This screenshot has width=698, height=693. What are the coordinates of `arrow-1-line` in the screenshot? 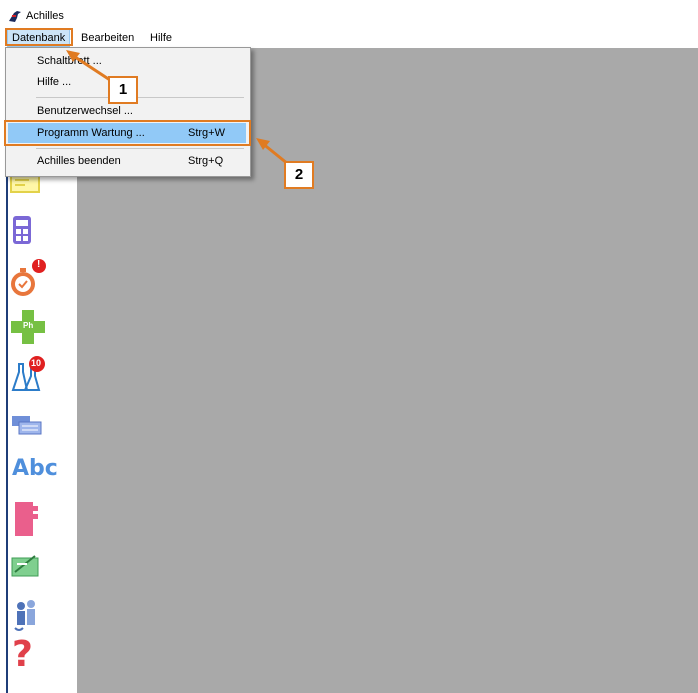 It's located at (91, 67).